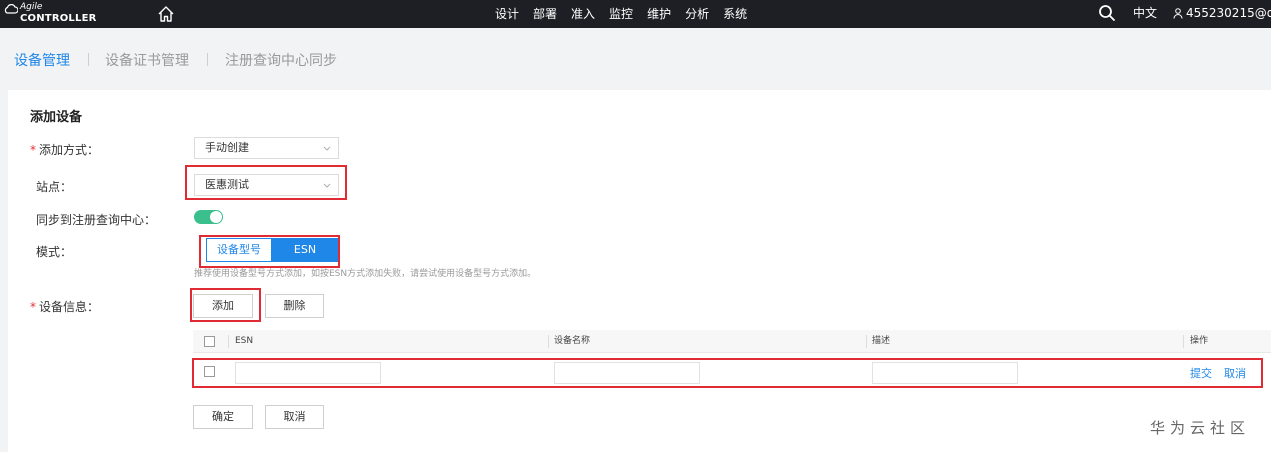  What do you see at coordinates (1145, 13) in the screenshot?
I see `language-switch: 中文` at bounding box center [1145, 13].